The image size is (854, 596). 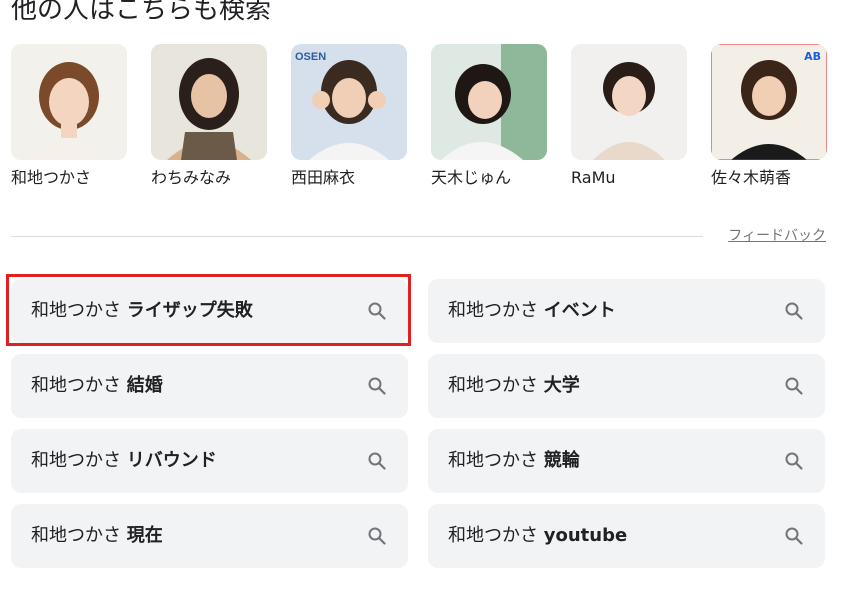 I want to click on person-name: 和地つかさ, so click(x=69, y=178).